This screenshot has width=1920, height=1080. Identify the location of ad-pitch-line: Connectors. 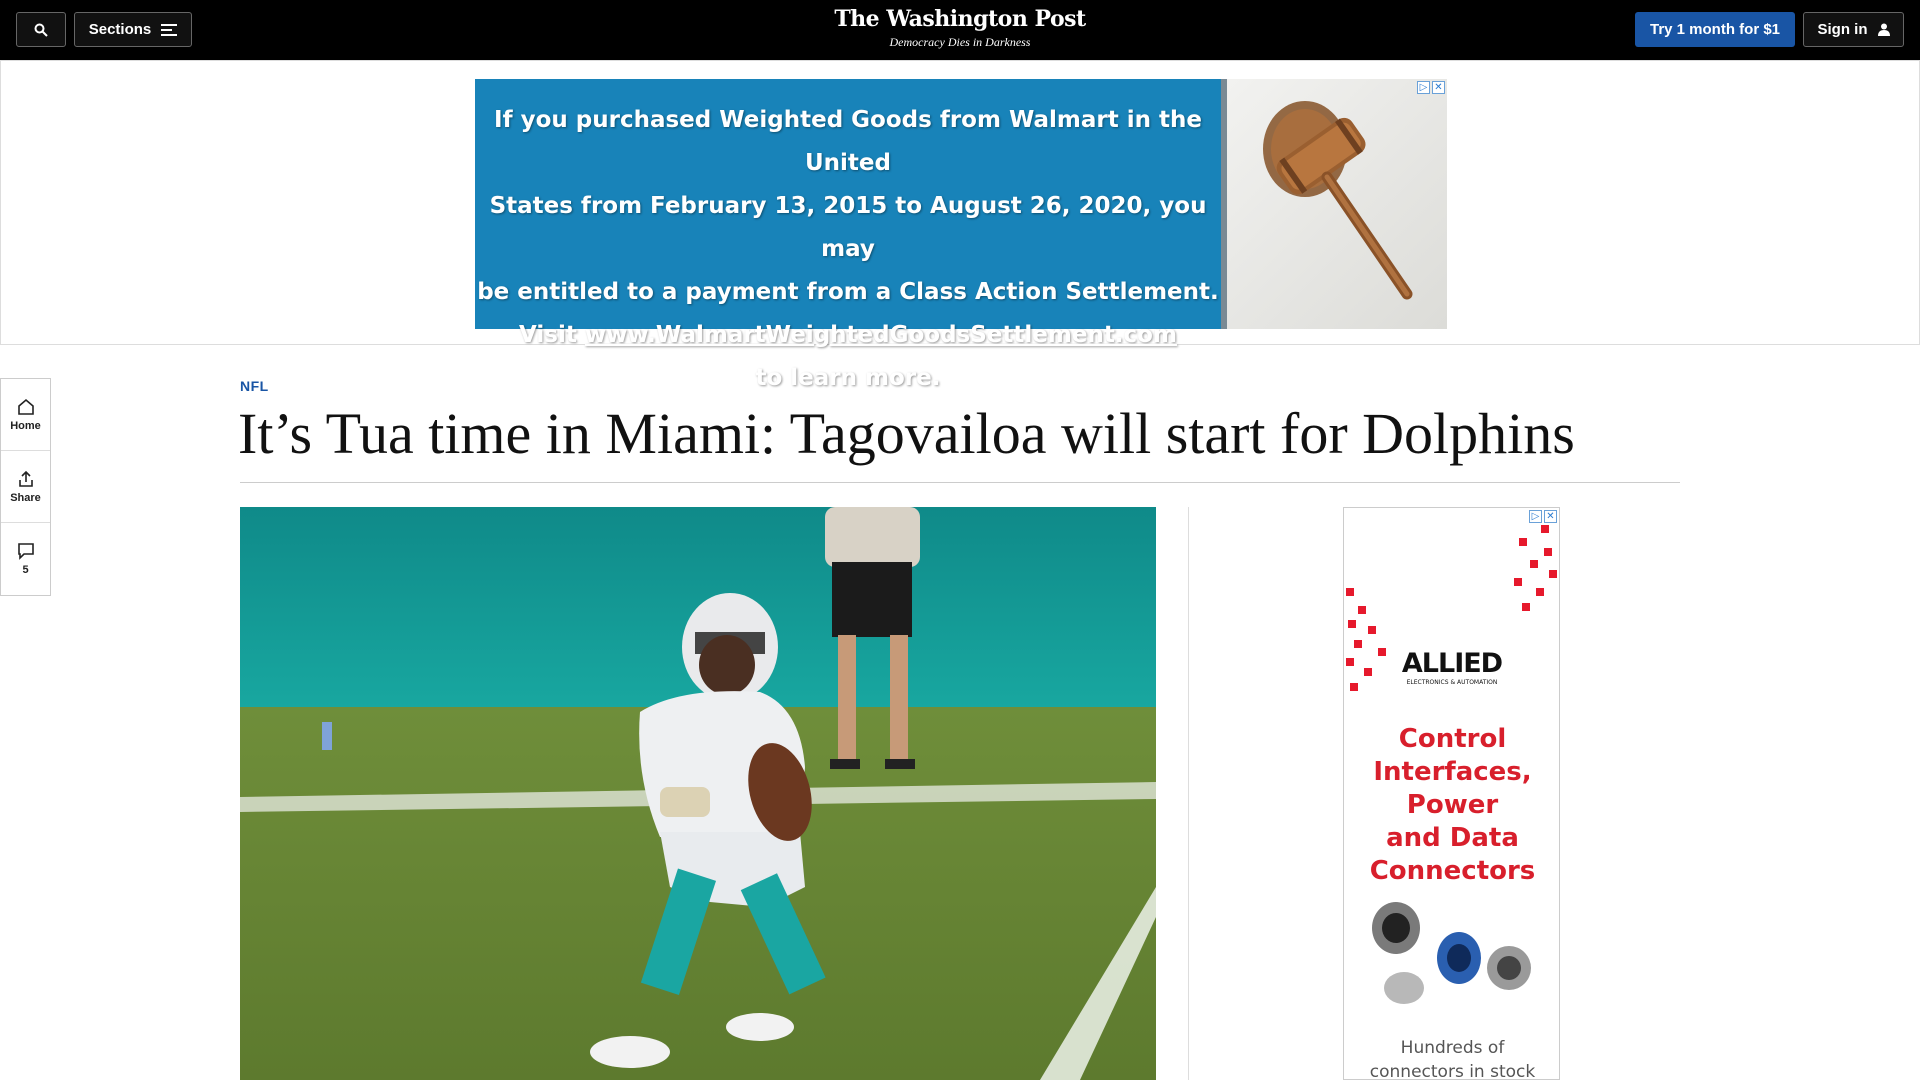
(1452, 871).